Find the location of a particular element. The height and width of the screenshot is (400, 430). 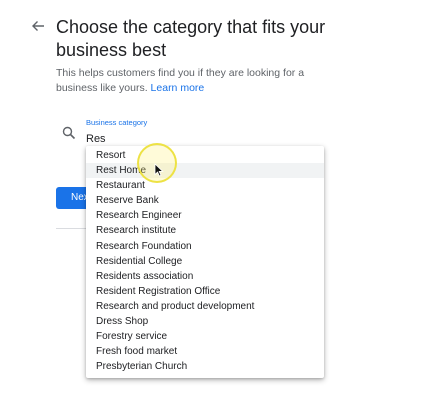

suggestion-item: Resort is located at coordinates (205, 155).